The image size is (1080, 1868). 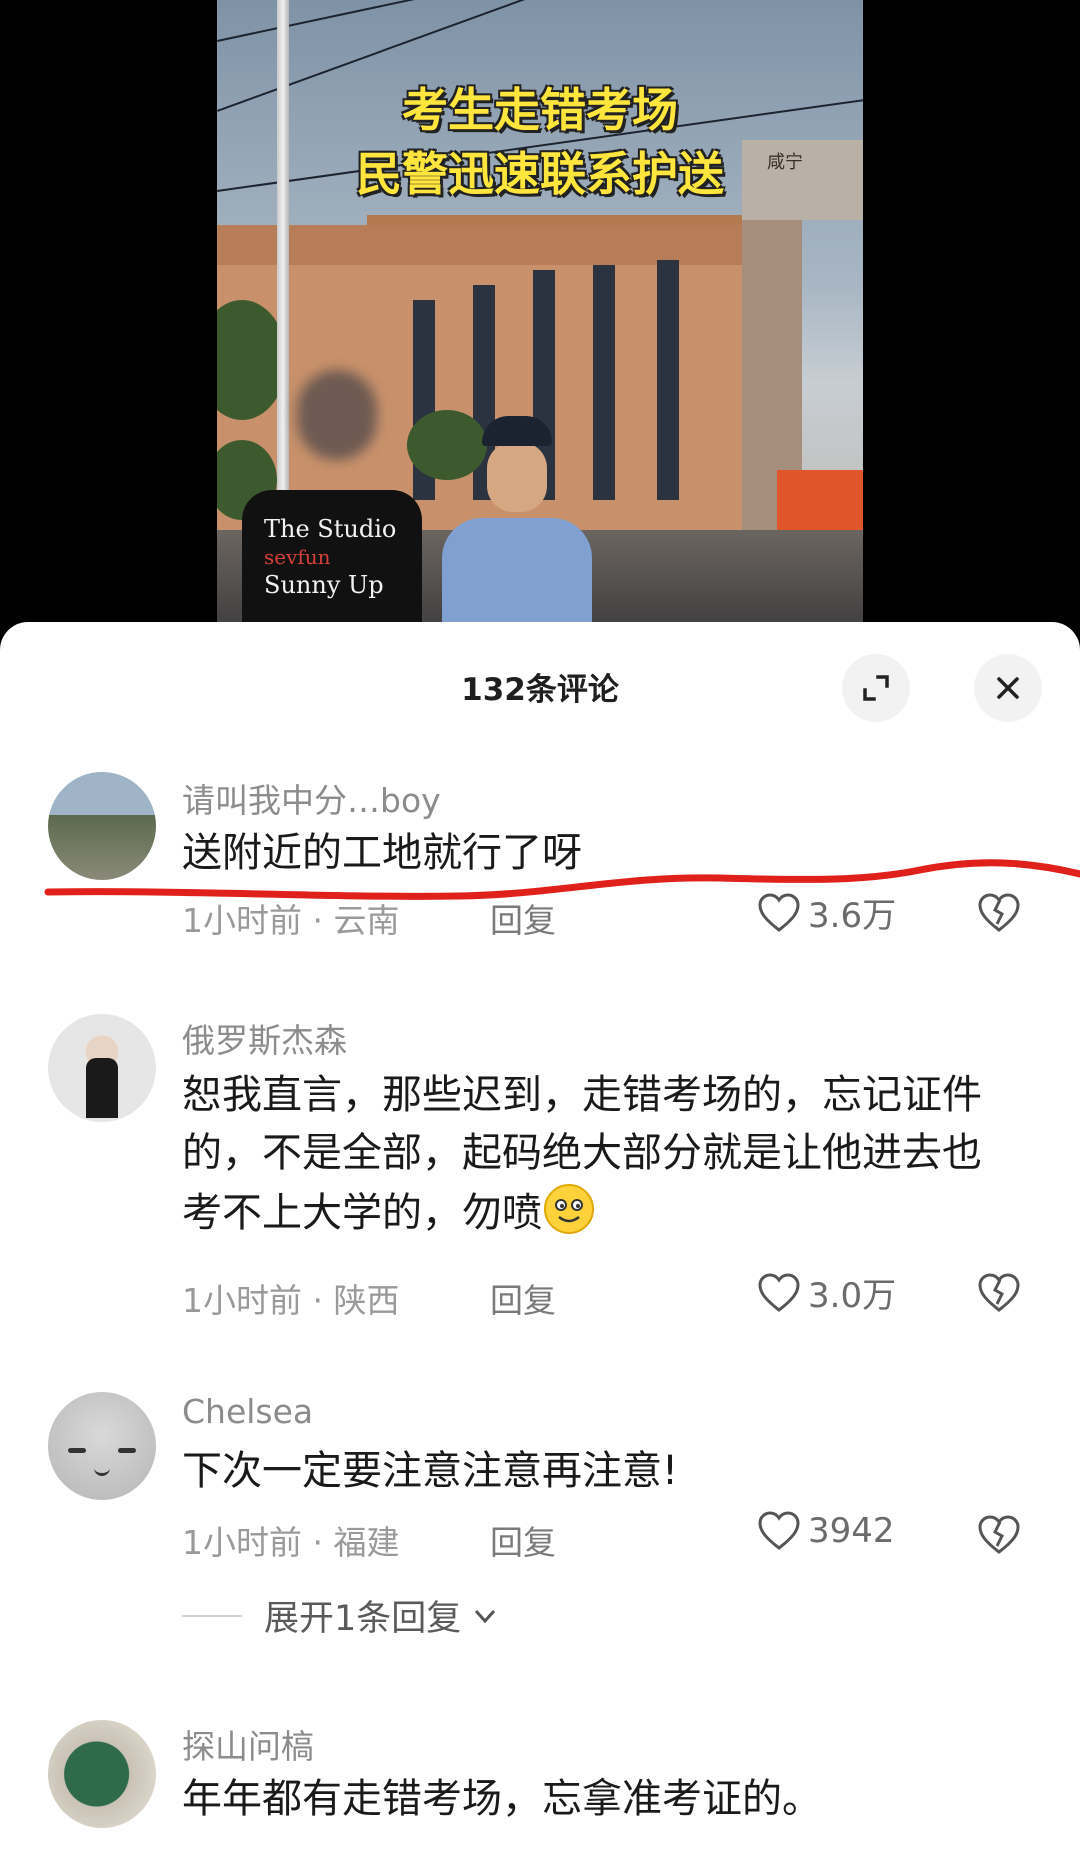 I want to click on like-button: 3.6万, so click(x=826, y=912).